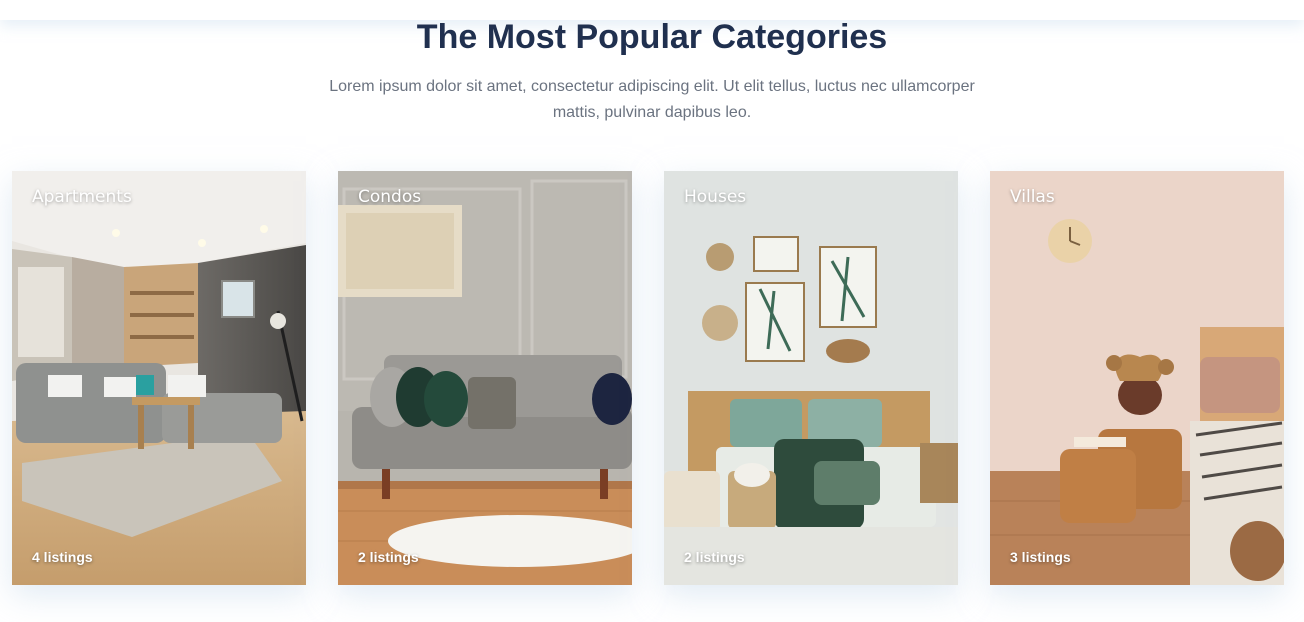 The image size is (1304, 622). What do you see at coordinates (1040, 557) in the screenshot?
I see `category-listing-count: 3 listings` at bounding box center [1040, 557].